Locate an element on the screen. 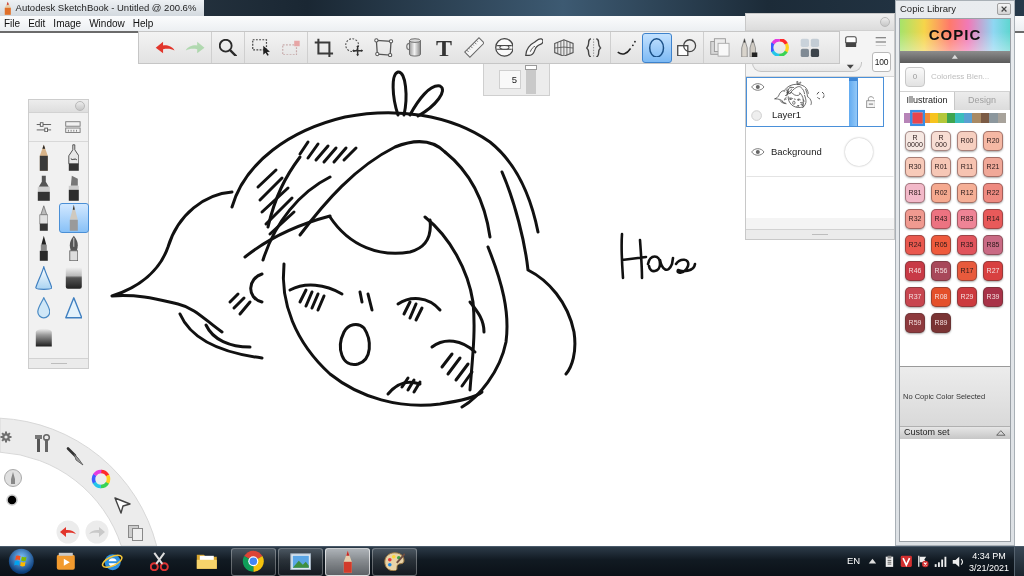 This screenshot has width=1024, height=576. brush-set-icon is located at coordinates (73, 127).